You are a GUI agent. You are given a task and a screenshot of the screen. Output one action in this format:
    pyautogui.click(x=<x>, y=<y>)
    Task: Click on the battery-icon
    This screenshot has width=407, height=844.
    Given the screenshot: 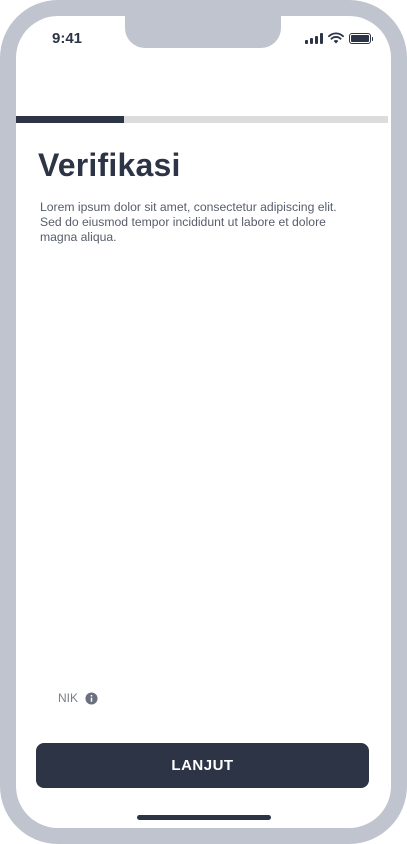 What is the action you would take?
    pyautogui.click(x=361, y=38)
    